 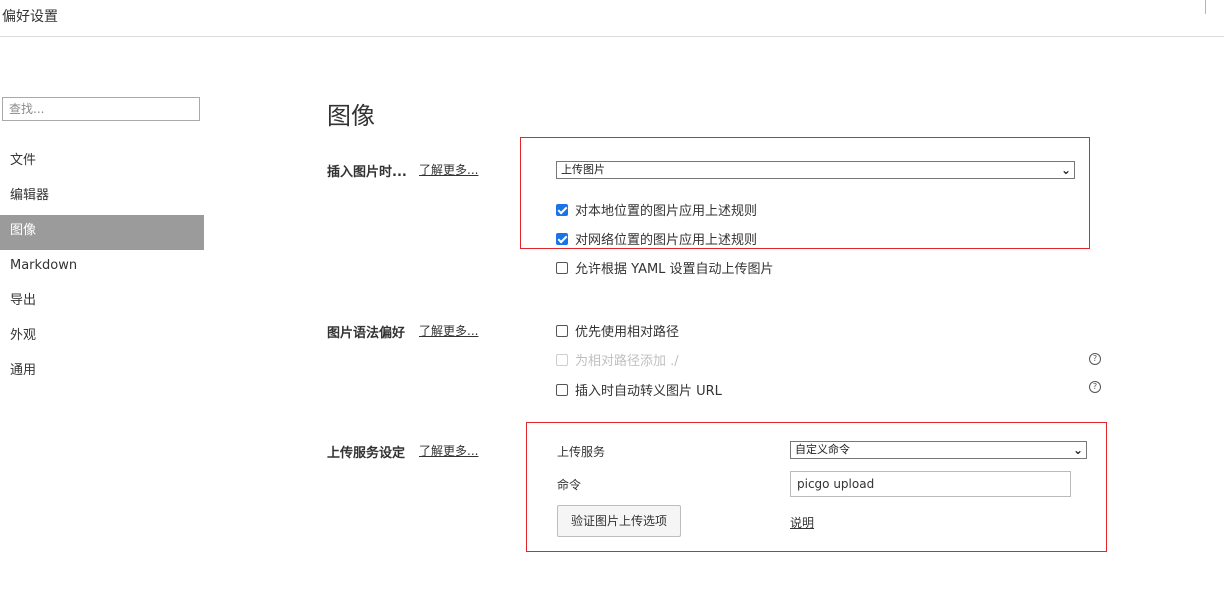 I want to click on upload-service-label: 上传服务设定, so click(x=366, y=453).